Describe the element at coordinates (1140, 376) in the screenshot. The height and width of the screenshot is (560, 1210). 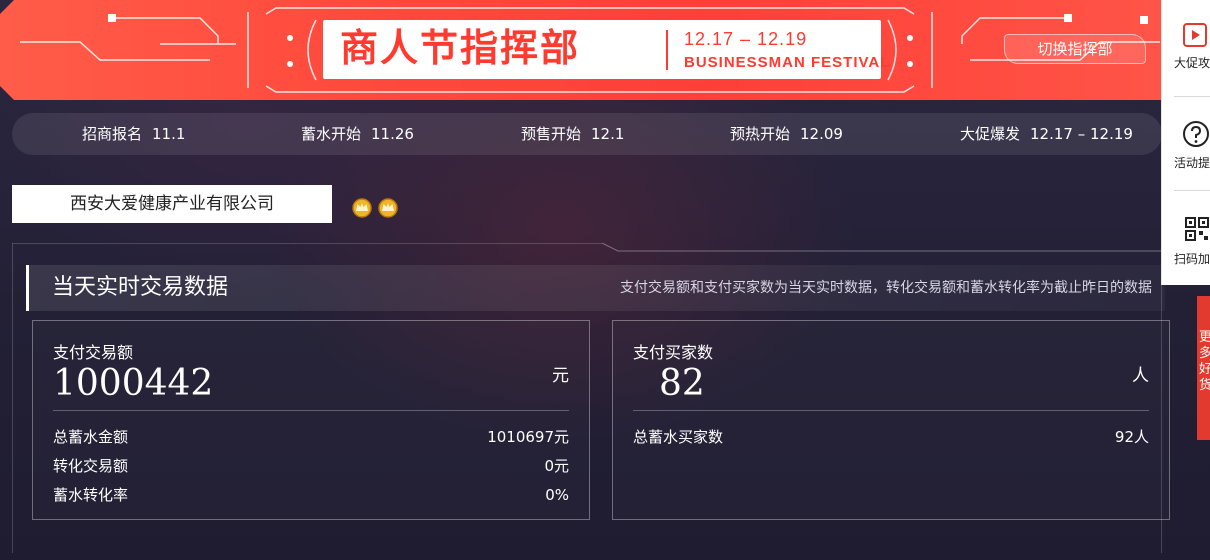
I see `card-unit: 人` at that location.